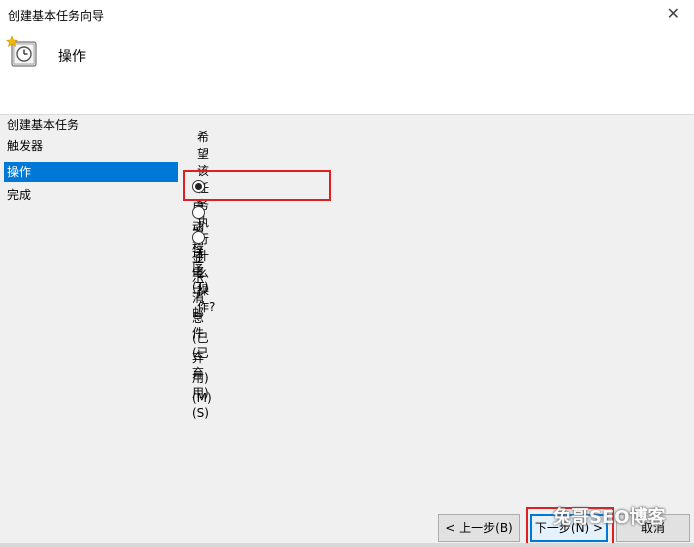 Image resolution: width=694 pixels, height=547 pixels. I want to click on close-icon: ✕, so click(673, 13).